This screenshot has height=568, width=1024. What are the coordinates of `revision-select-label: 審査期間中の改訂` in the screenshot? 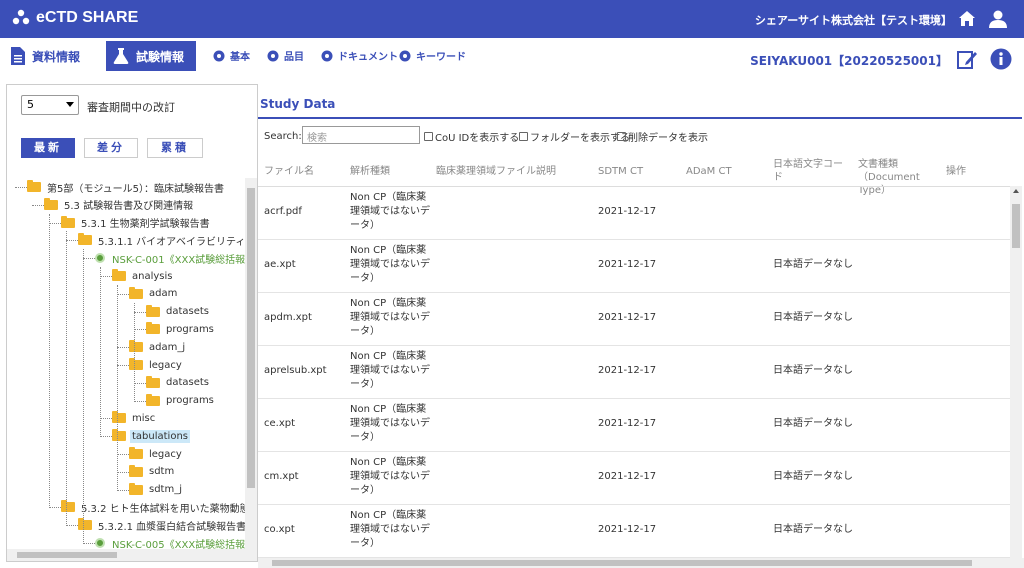 It's located at (131, 107).